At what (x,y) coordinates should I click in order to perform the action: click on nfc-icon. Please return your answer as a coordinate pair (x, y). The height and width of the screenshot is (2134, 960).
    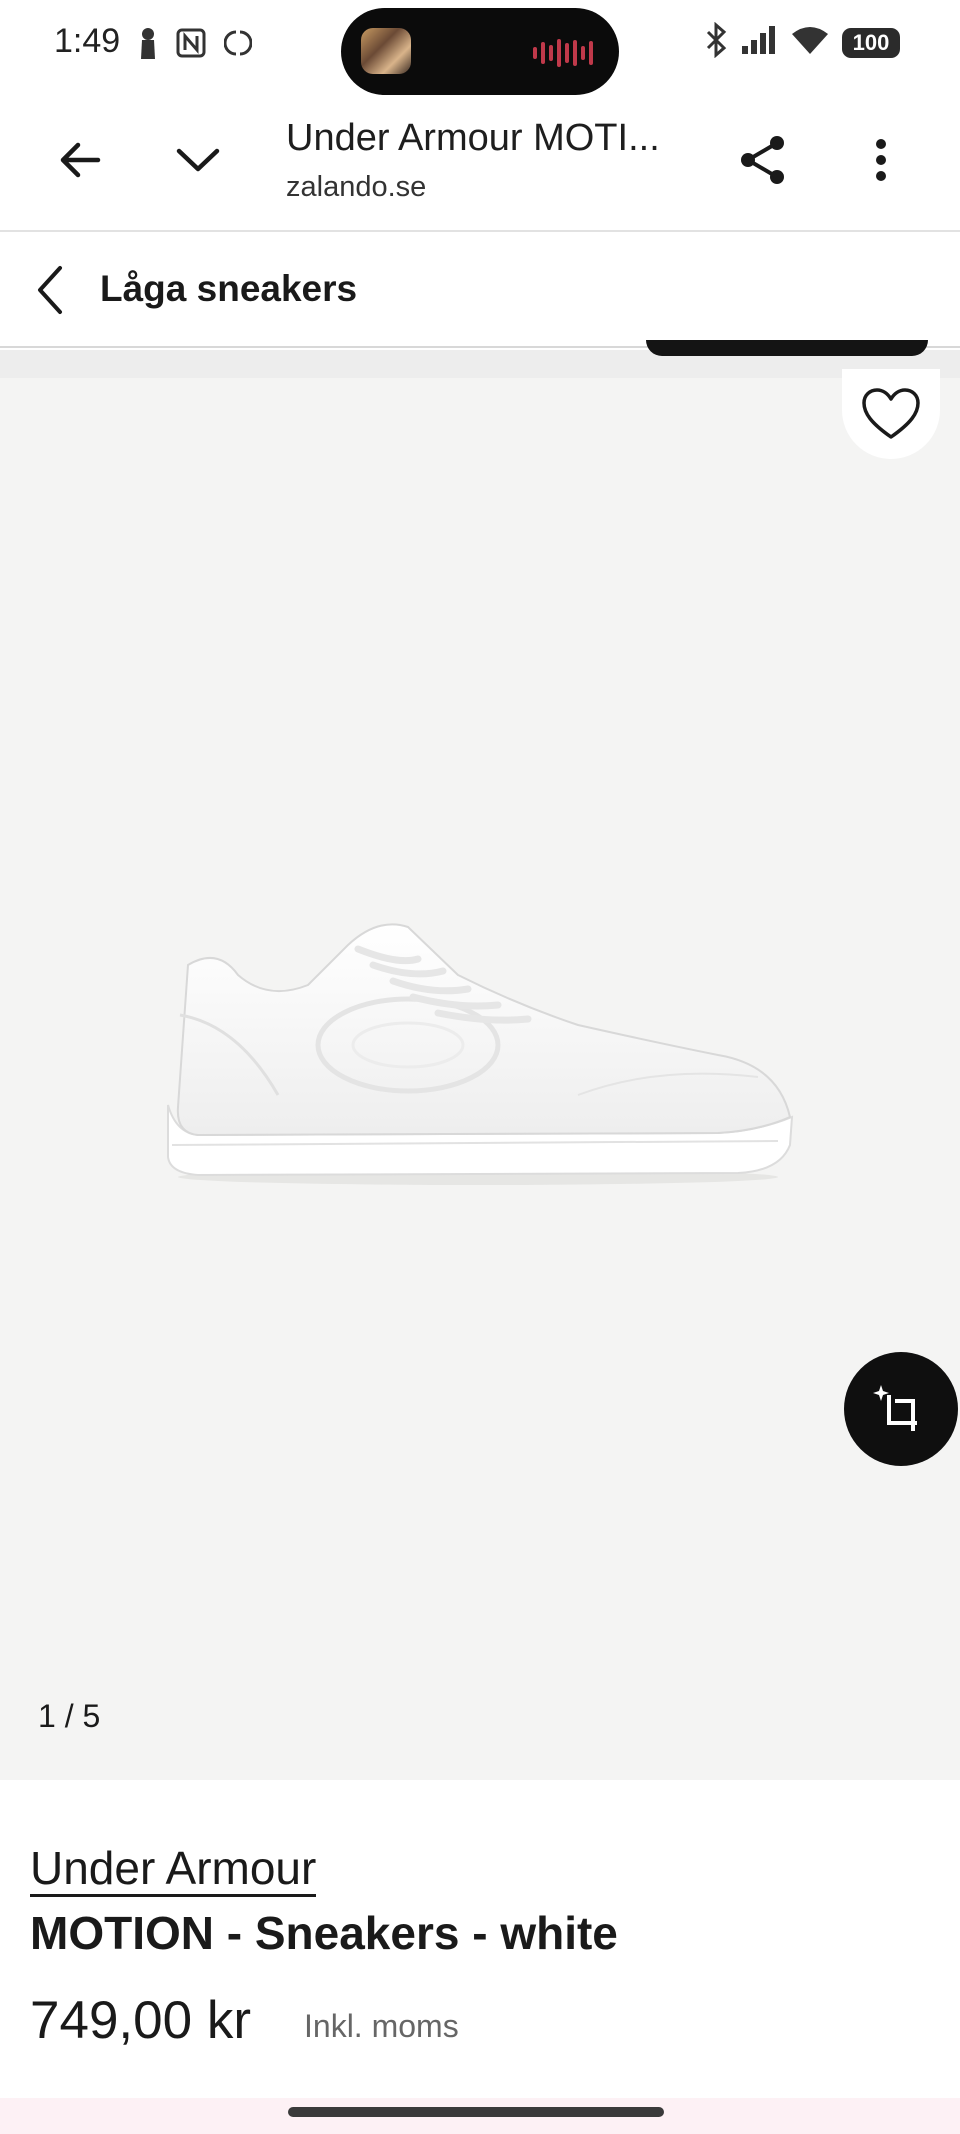
    Looking at the image, I should click on (191, 45).